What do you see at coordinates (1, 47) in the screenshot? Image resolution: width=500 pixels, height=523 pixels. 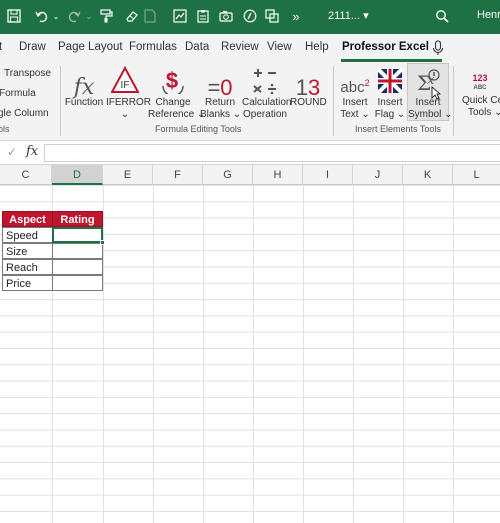 I see `tab-insert: t` at bounding box center [1, 47].